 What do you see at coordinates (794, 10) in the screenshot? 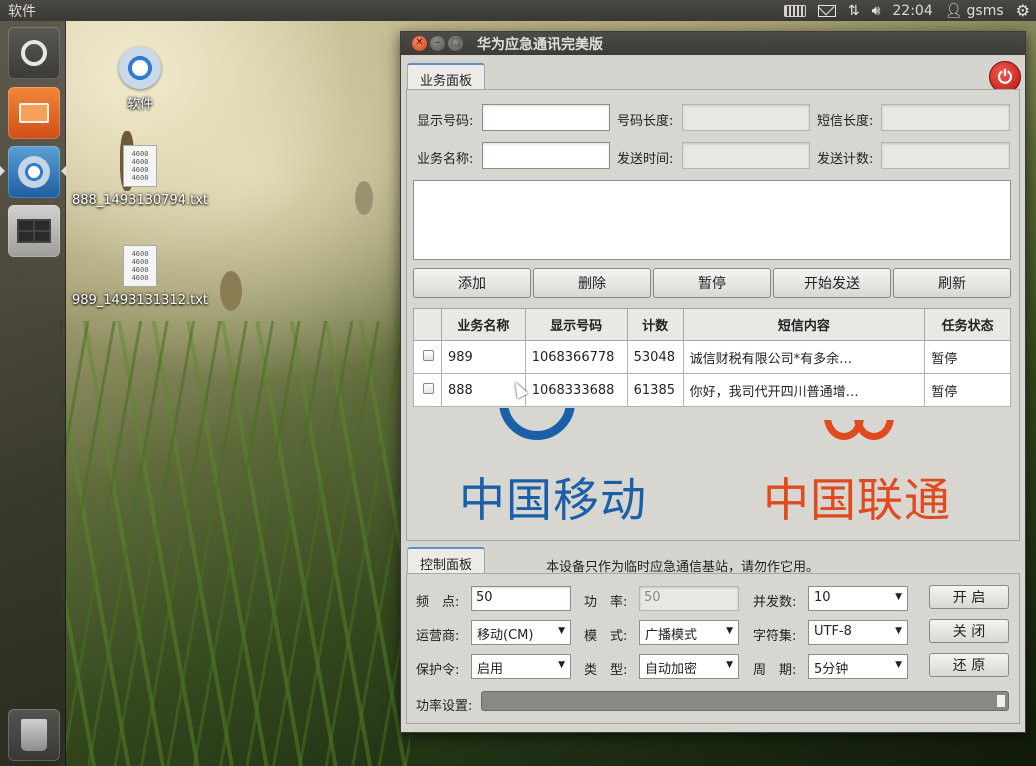
I see `keyboard-icon` at bounding box center [794, 10].